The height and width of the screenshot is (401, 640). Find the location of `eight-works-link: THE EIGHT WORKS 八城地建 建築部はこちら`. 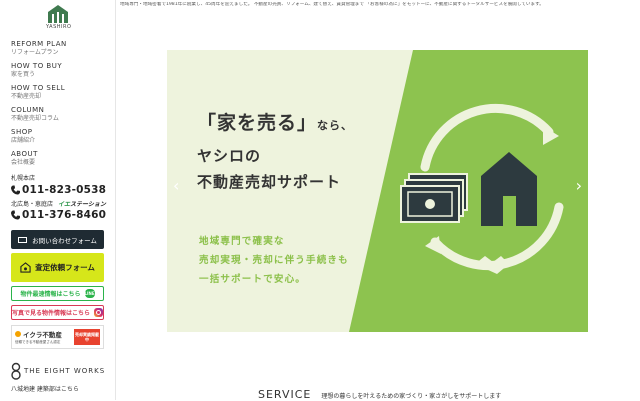

eight-works-link: THE EIGHT WORKS 八城地建 建築部はこちら is located at coordinates (61, 377).